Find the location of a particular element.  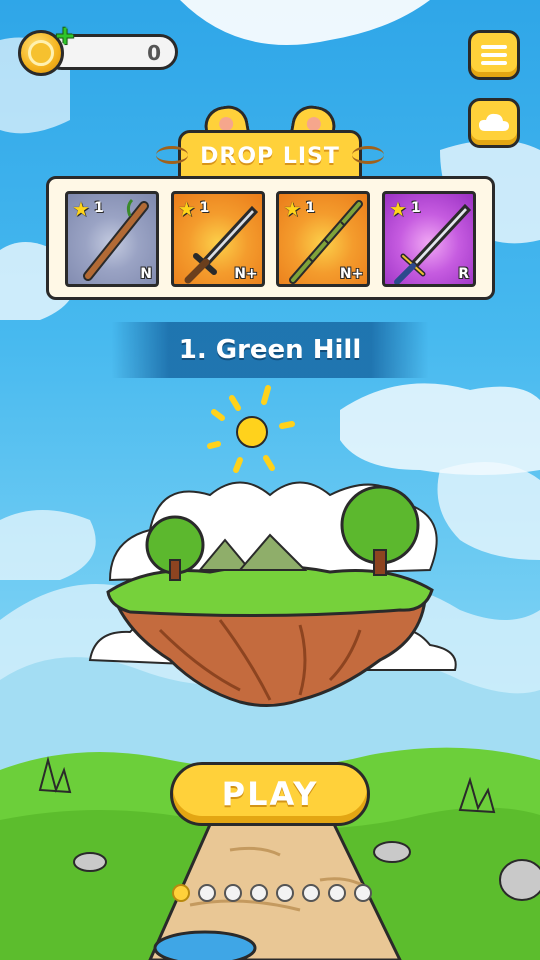

whisker-right is located at coordinates (368, 155).